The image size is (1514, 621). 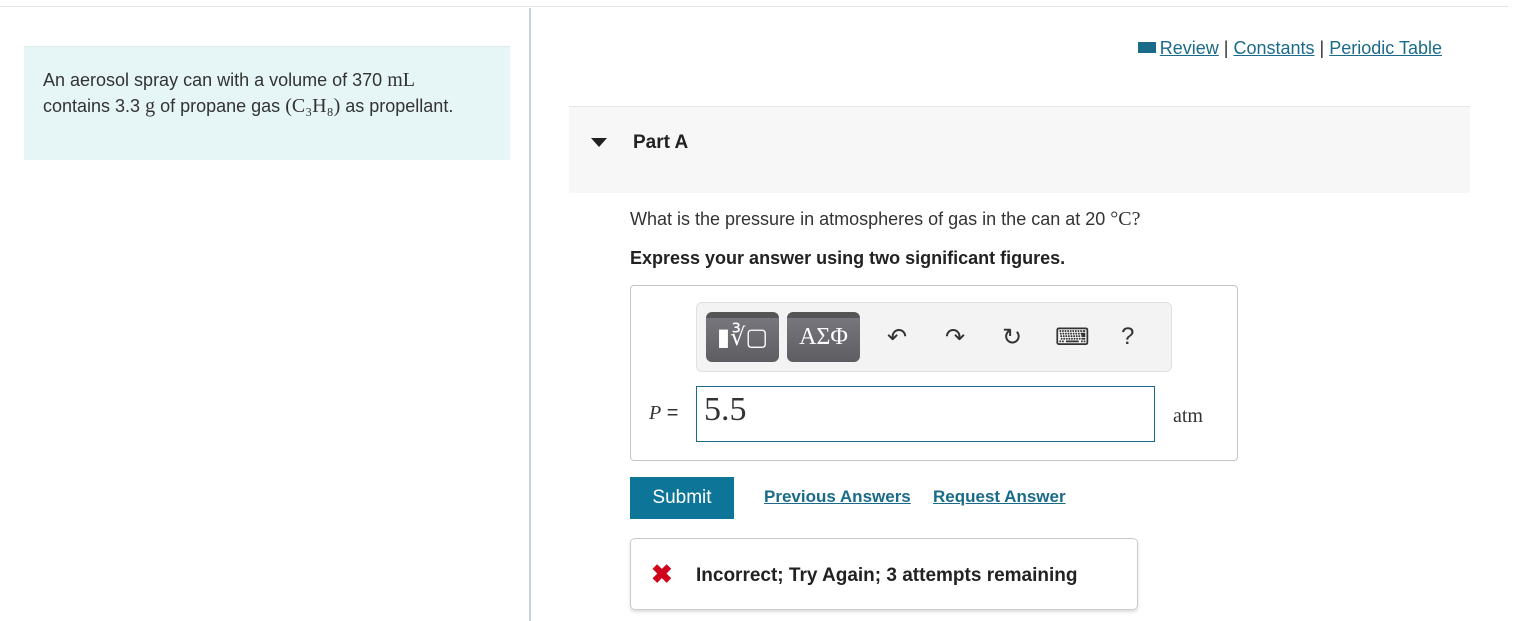 I want to click on math-toolbar: ▮∛▢ ΑΣΦ ↶ ↷ ↻ ⌨ ?, so click(x=934, y=337).